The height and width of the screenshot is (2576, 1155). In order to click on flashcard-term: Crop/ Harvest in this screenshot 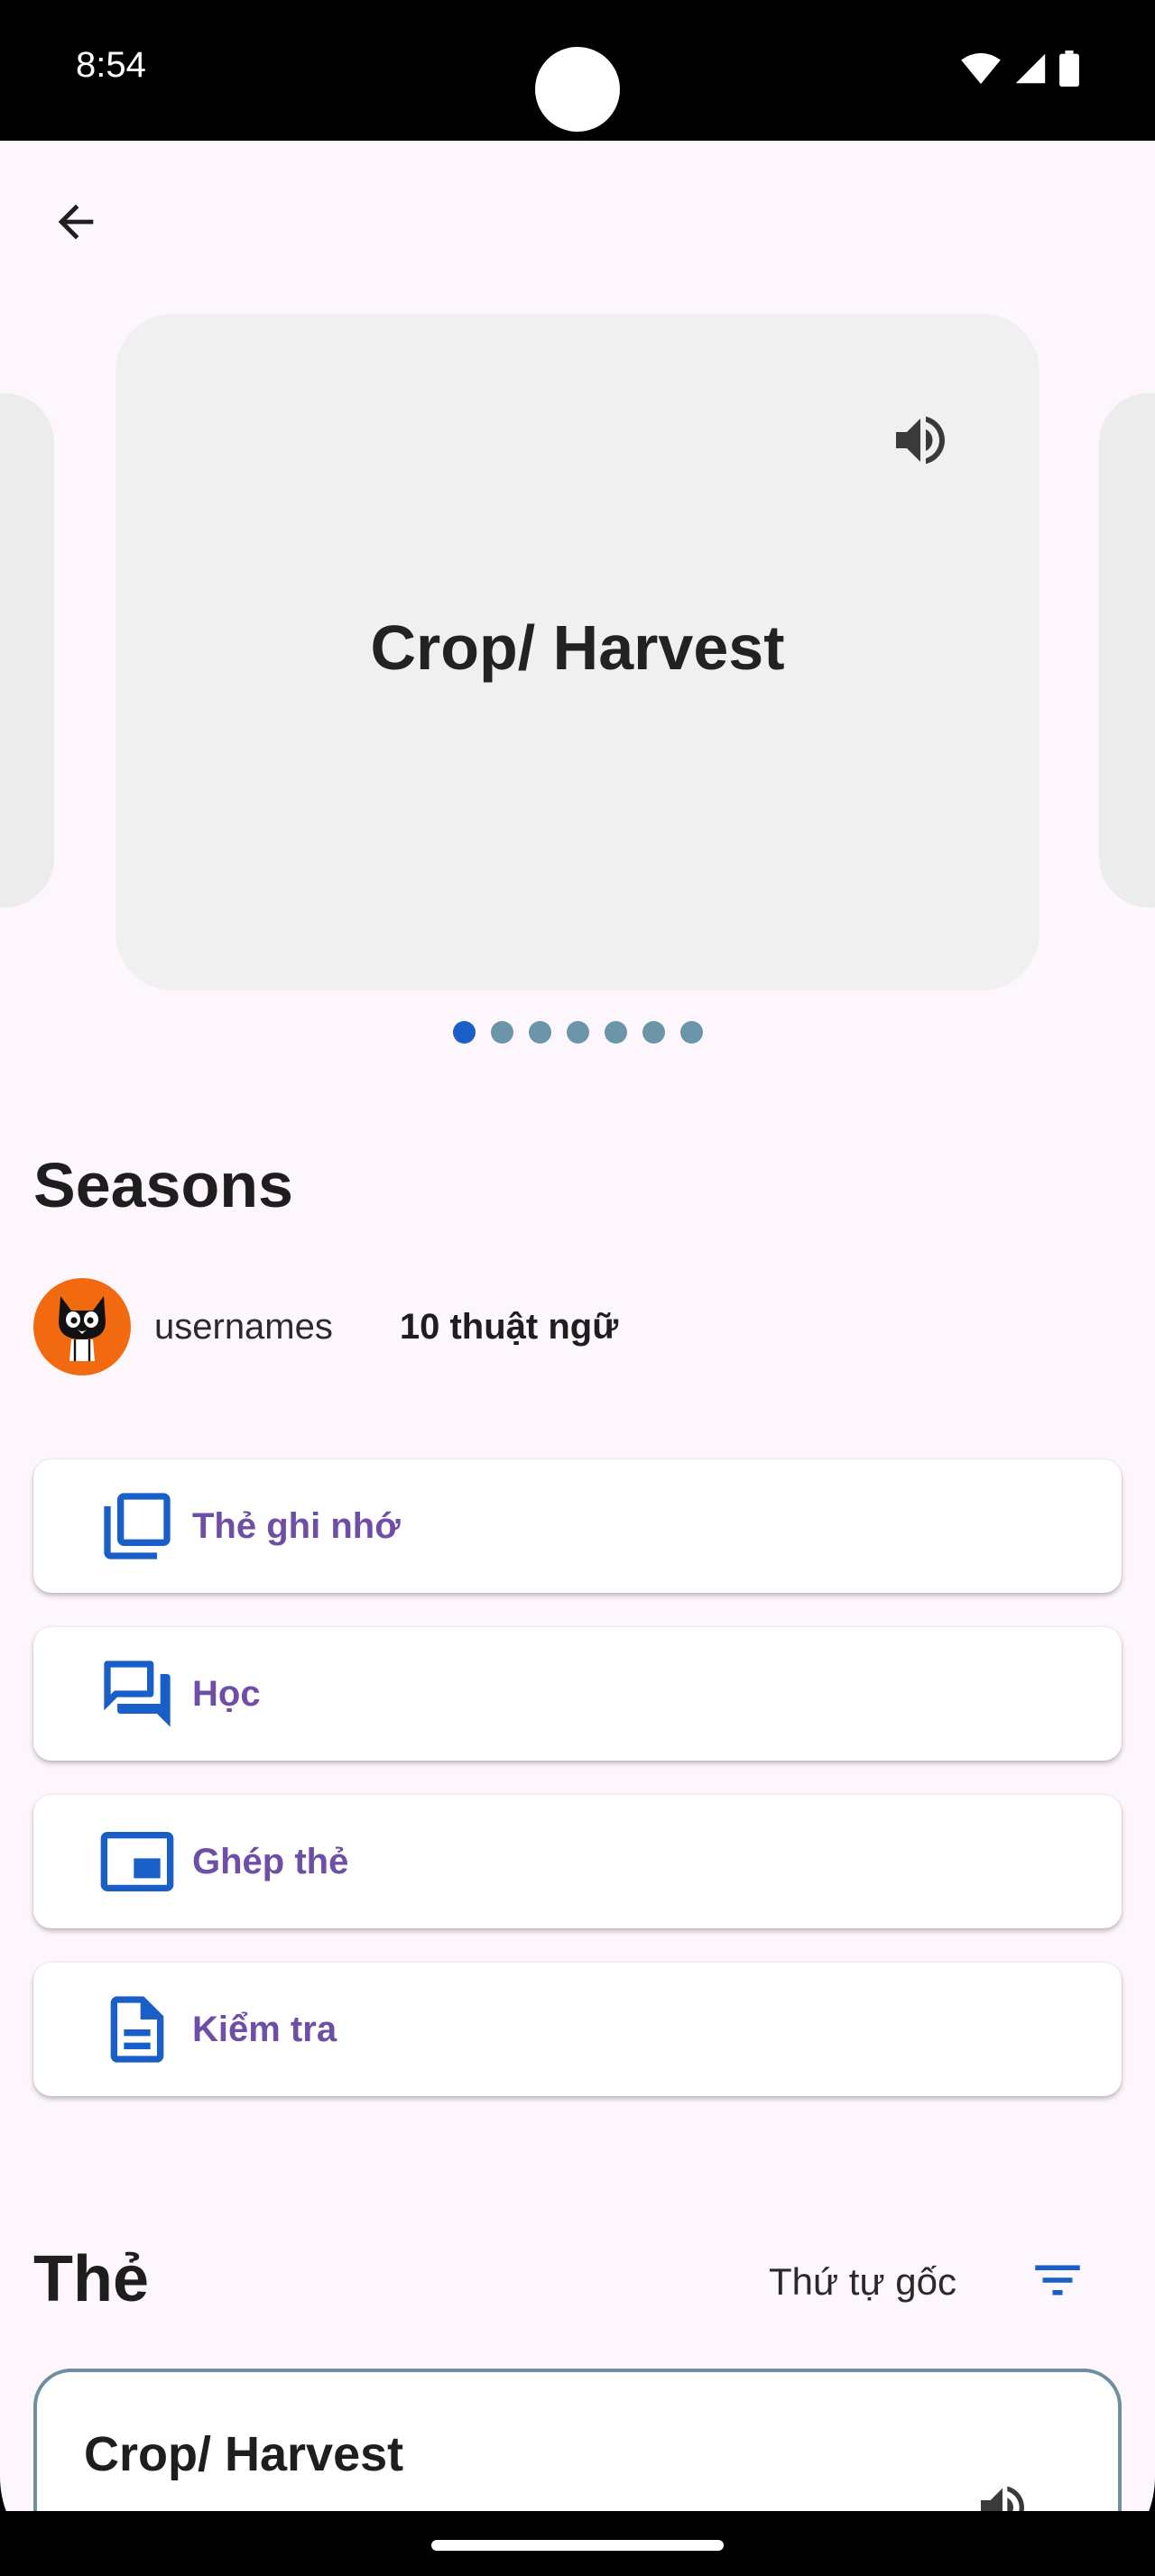, I will do `click(577, 647)`.